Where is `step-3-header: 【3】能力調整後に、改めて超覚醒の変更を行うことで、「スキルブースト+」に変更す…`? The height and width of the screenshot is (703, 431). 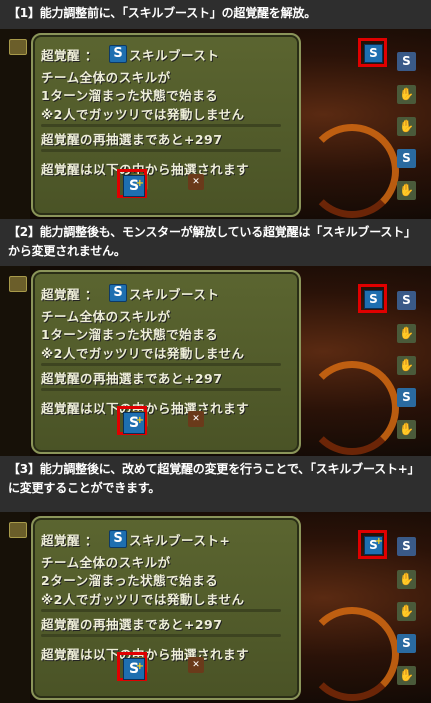
step-3-header: 【3】能力調整後に、改めて超覚醒の変更を行うことで、「スキルブースト+」に変更す… is located at coordinates (215, 484).